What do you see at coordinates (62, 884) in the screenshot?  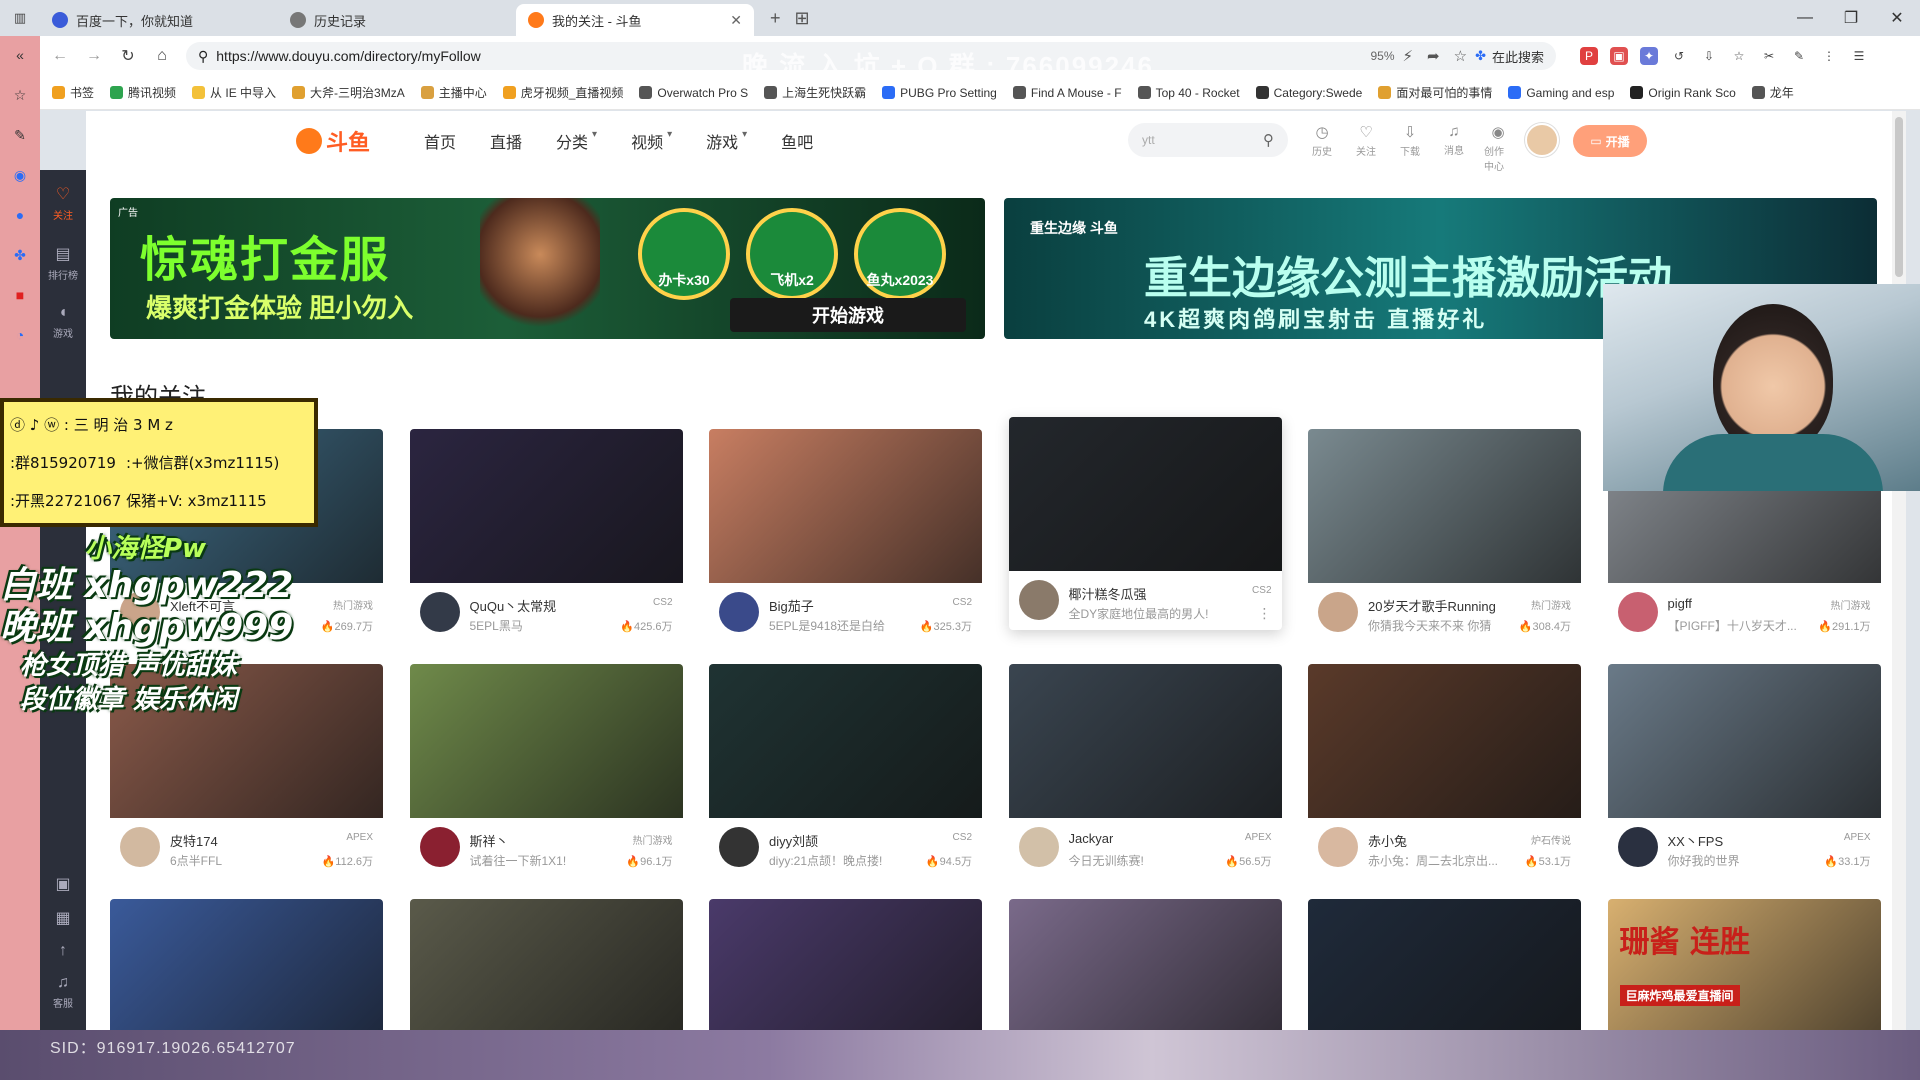 I see `screen-icon: ▣` at bounding box center [62, 884].